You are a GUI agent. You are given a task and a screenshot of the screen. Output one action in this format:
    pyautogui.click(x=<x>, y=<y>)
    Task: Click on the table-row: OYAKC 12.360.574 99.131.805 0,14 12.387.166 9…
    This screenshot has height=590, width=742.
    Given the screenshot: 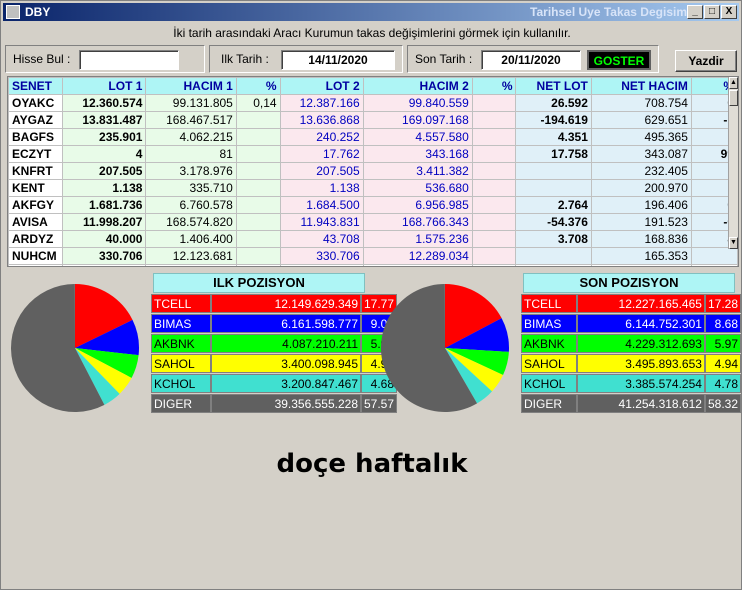 What is the action you would take?
    pyautogui.click(x=373, y=103)
    